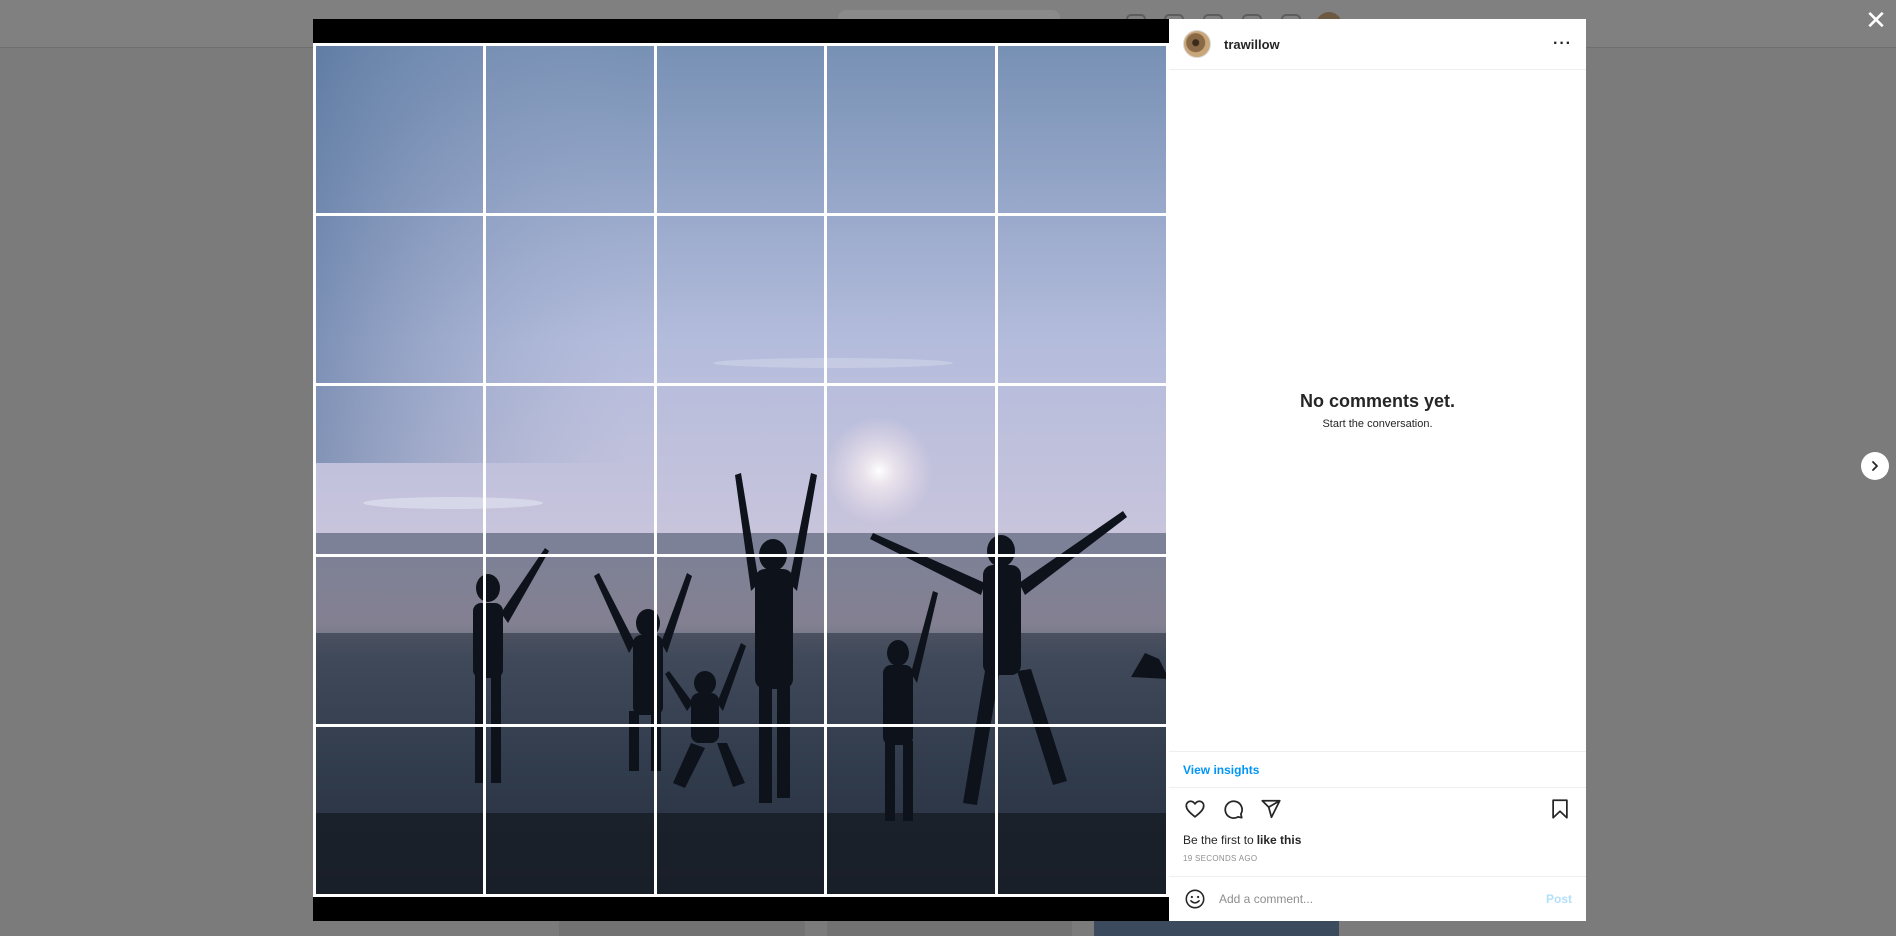 This screenshot has height=936, width=1896. What do you see at coordinates (1377, 809) in the screenshot?
I see `action-bar` at bounding box center [1377, 809].